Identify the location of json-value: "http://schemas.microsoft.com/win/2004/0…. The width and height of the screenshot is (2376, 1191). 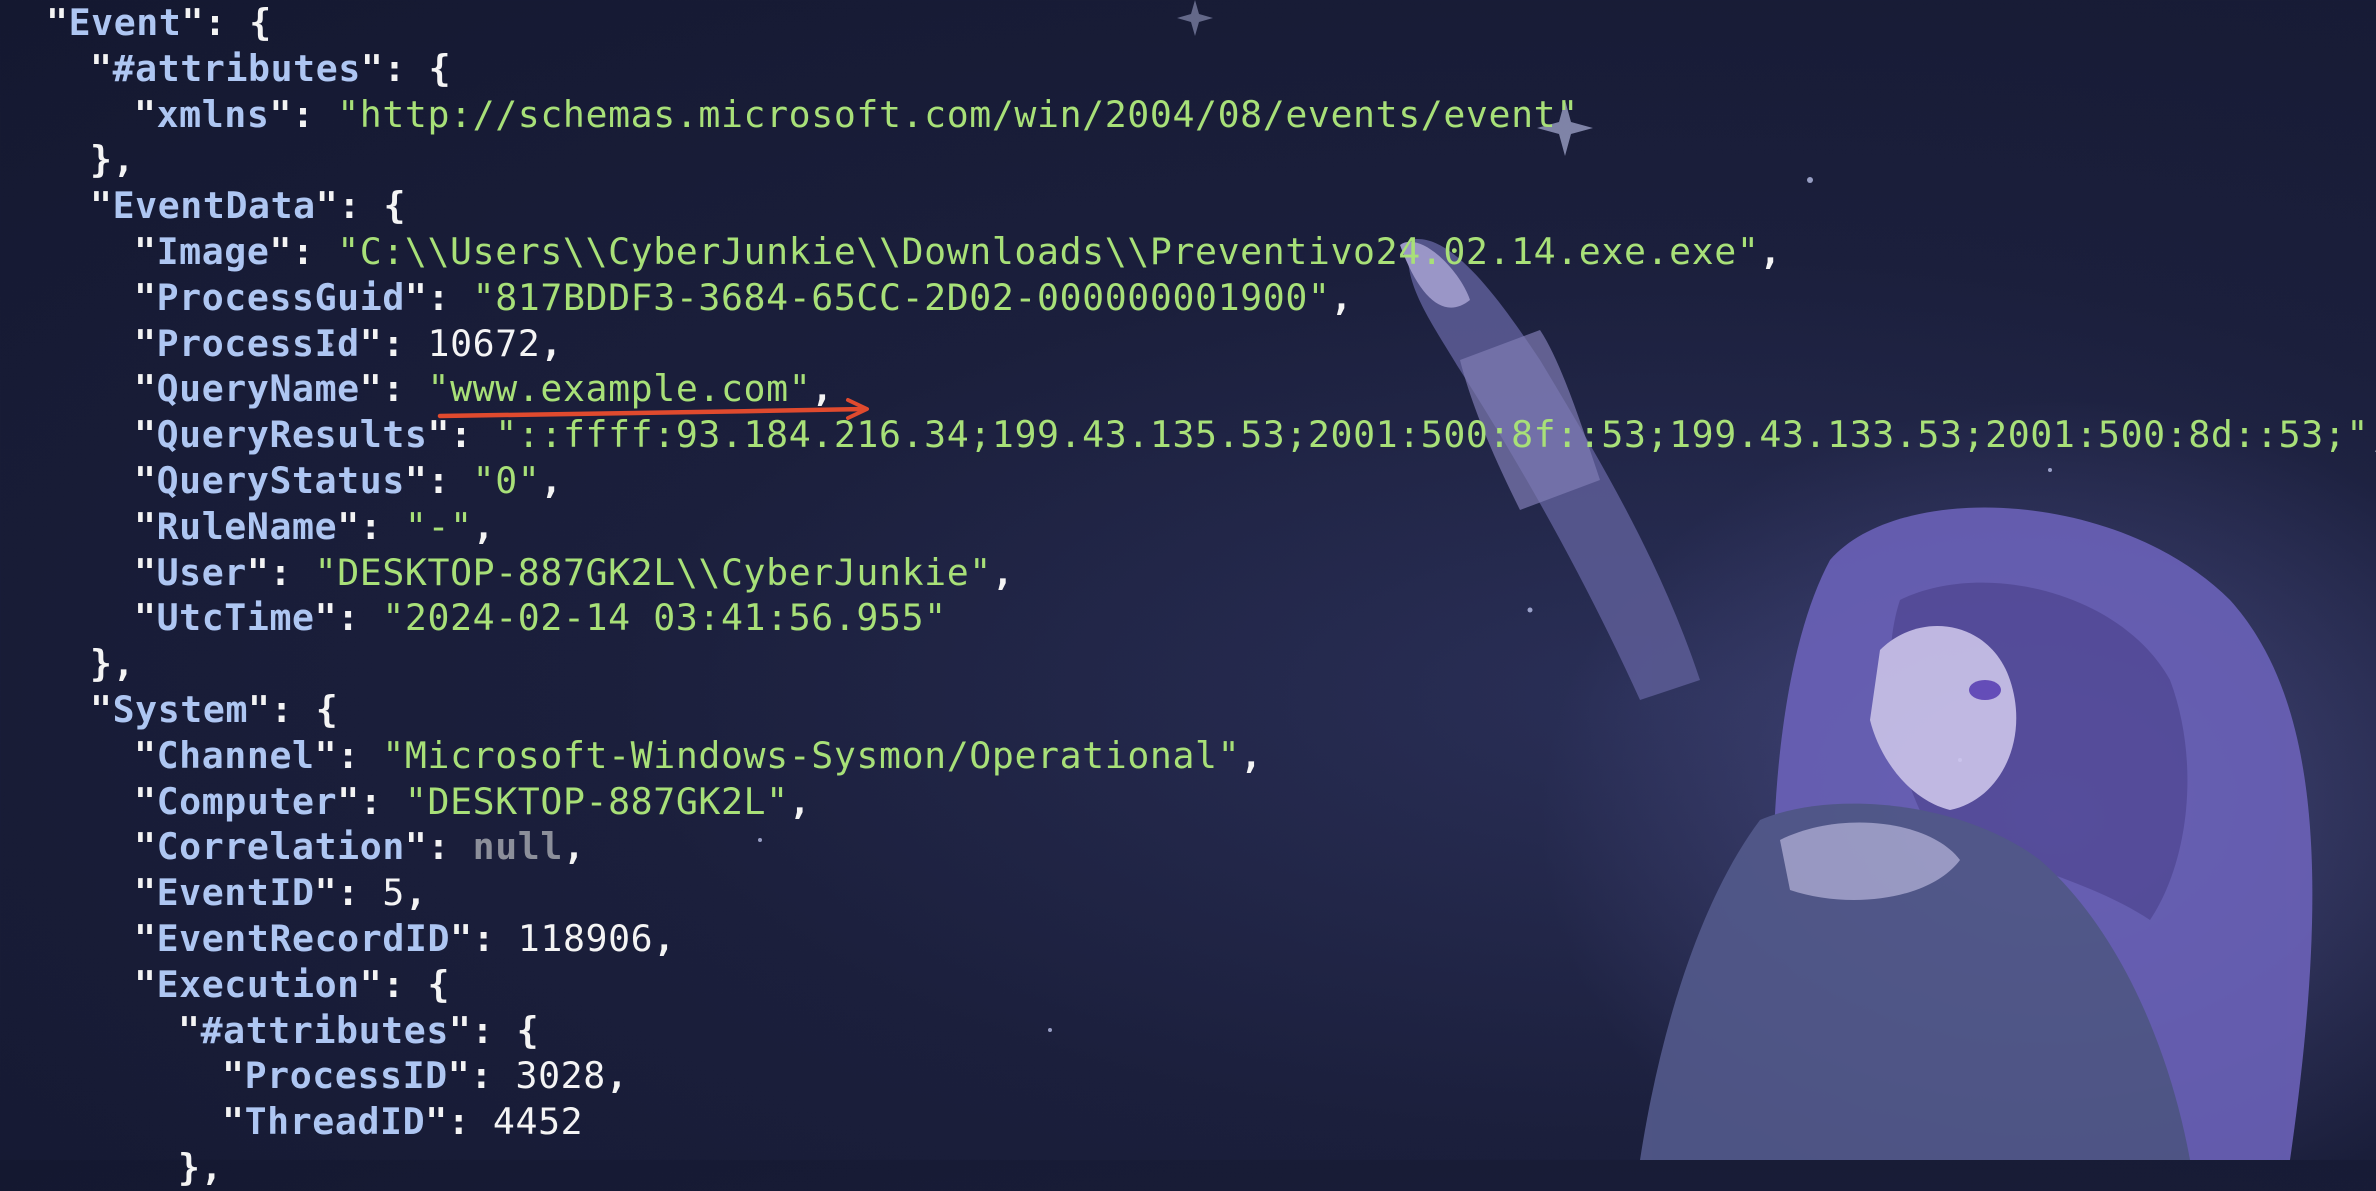
(958, 114).